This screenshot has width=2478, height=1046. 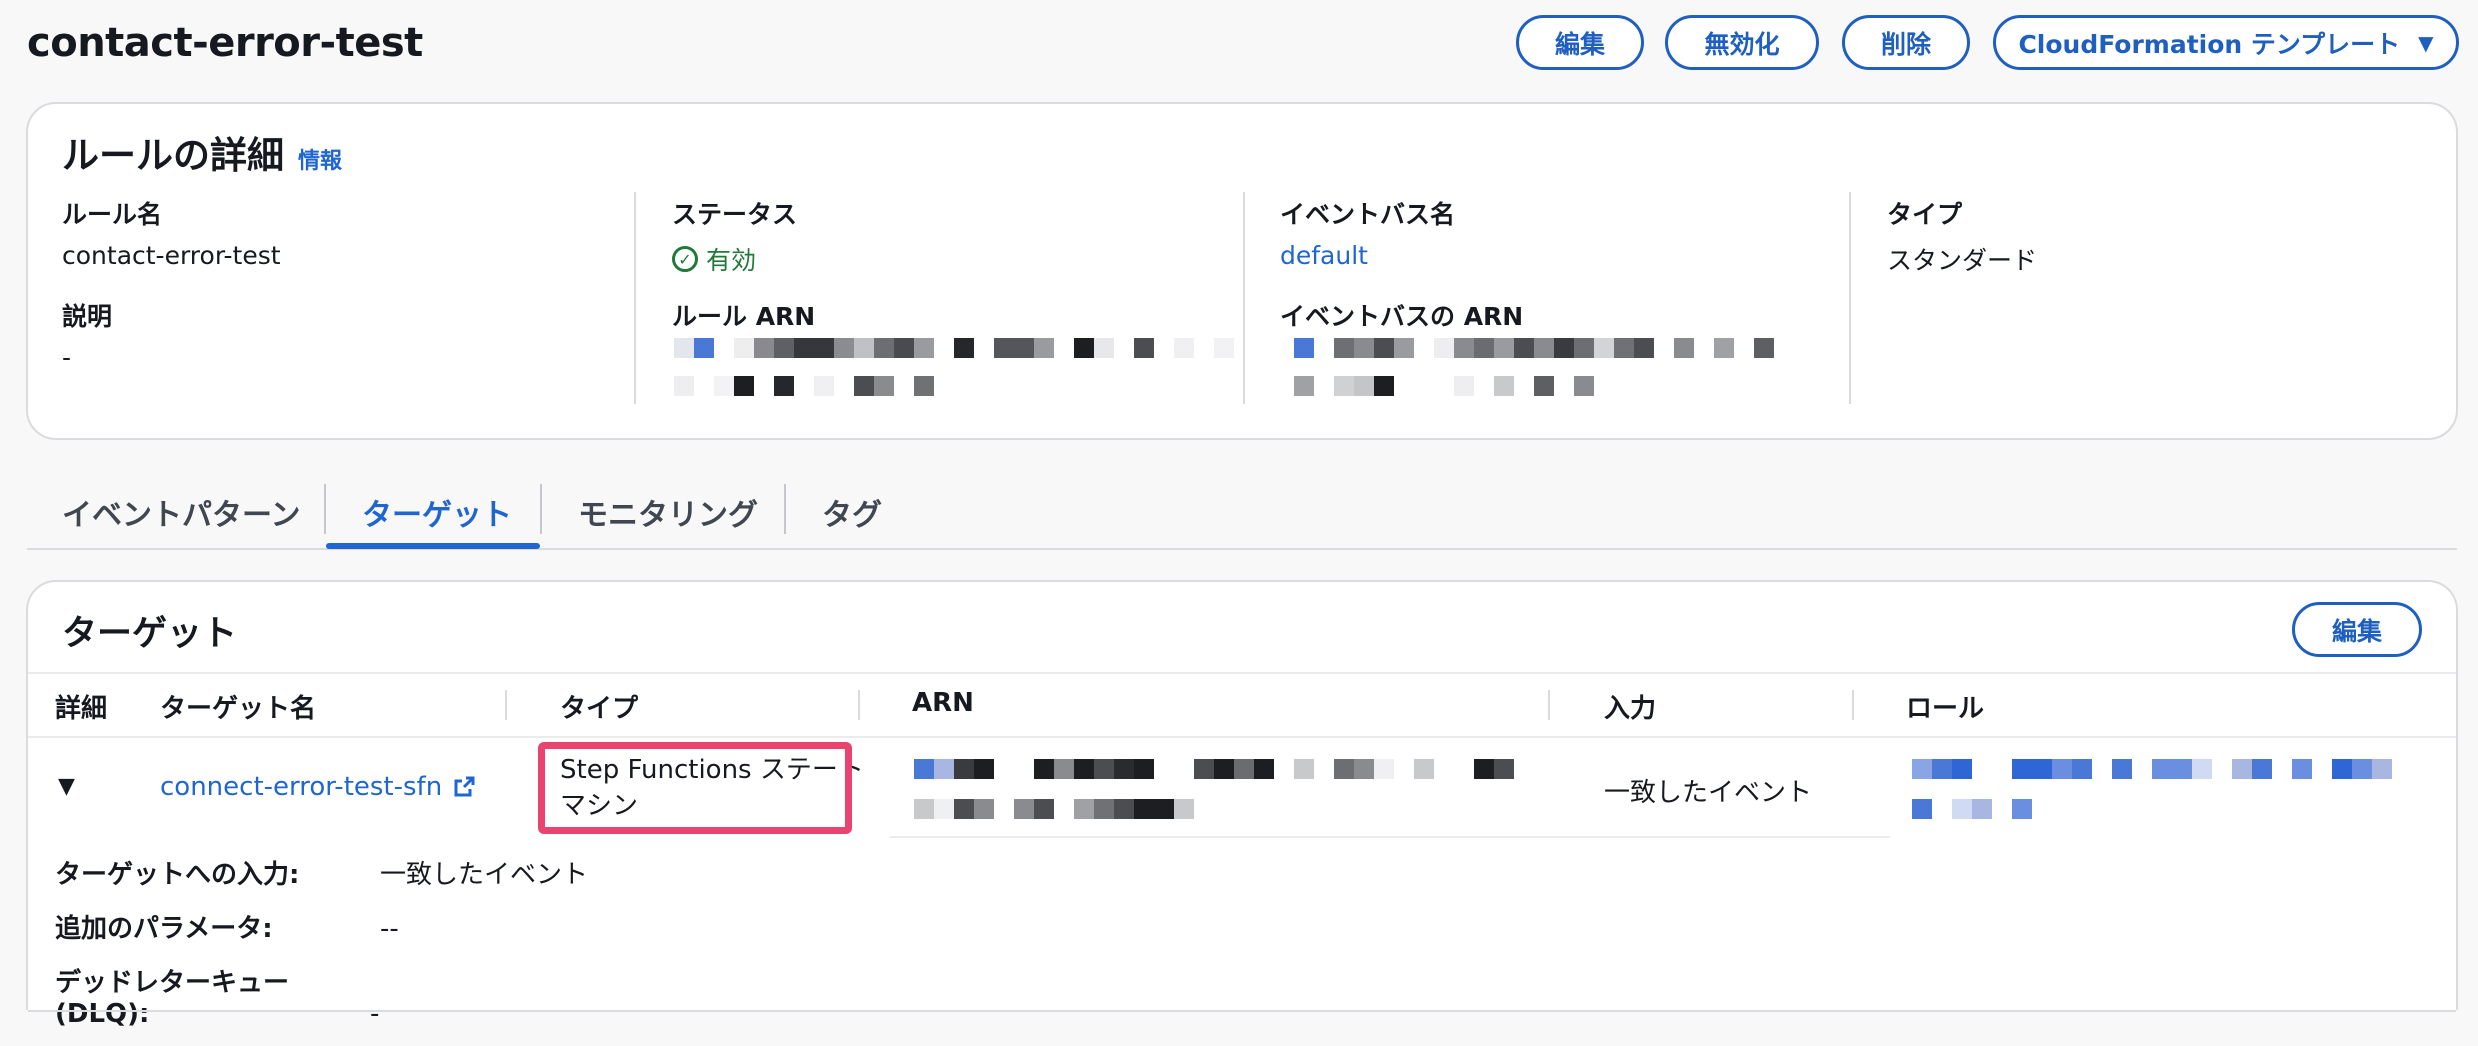 What do you see at coordinates (943, 703) in the screenshot?
I see `col-header-arn: ARN` at bounding box center [943, 703].